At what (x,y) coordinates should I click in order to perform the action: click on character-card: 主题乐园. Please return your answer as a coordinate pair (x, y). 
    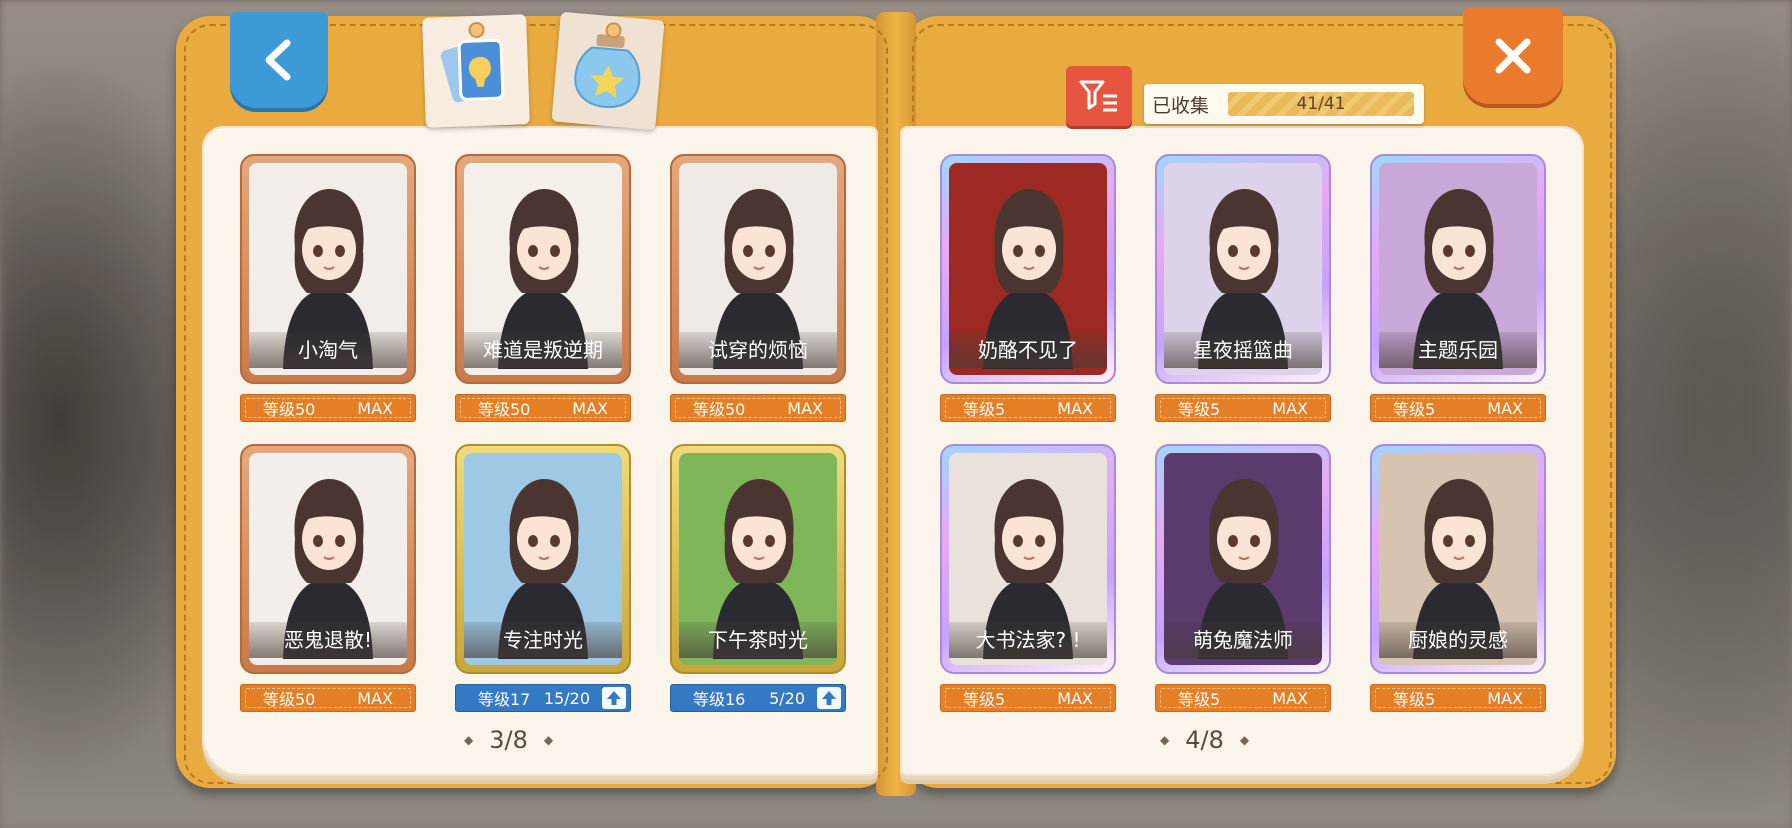
    Looking at the image, I should click on (1458, 269).